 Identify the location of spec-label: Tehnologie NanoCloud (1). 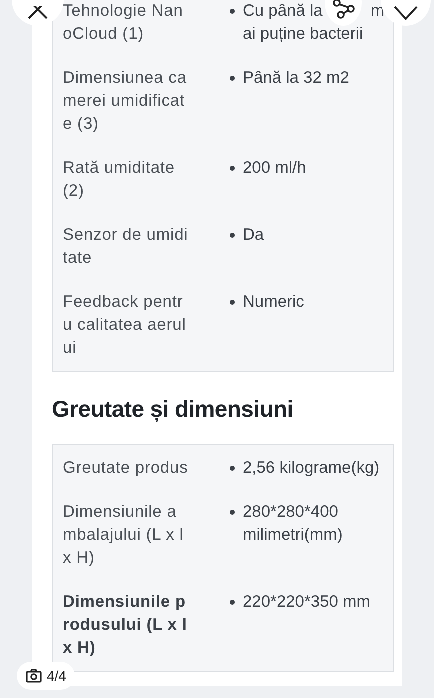
(123, 23).